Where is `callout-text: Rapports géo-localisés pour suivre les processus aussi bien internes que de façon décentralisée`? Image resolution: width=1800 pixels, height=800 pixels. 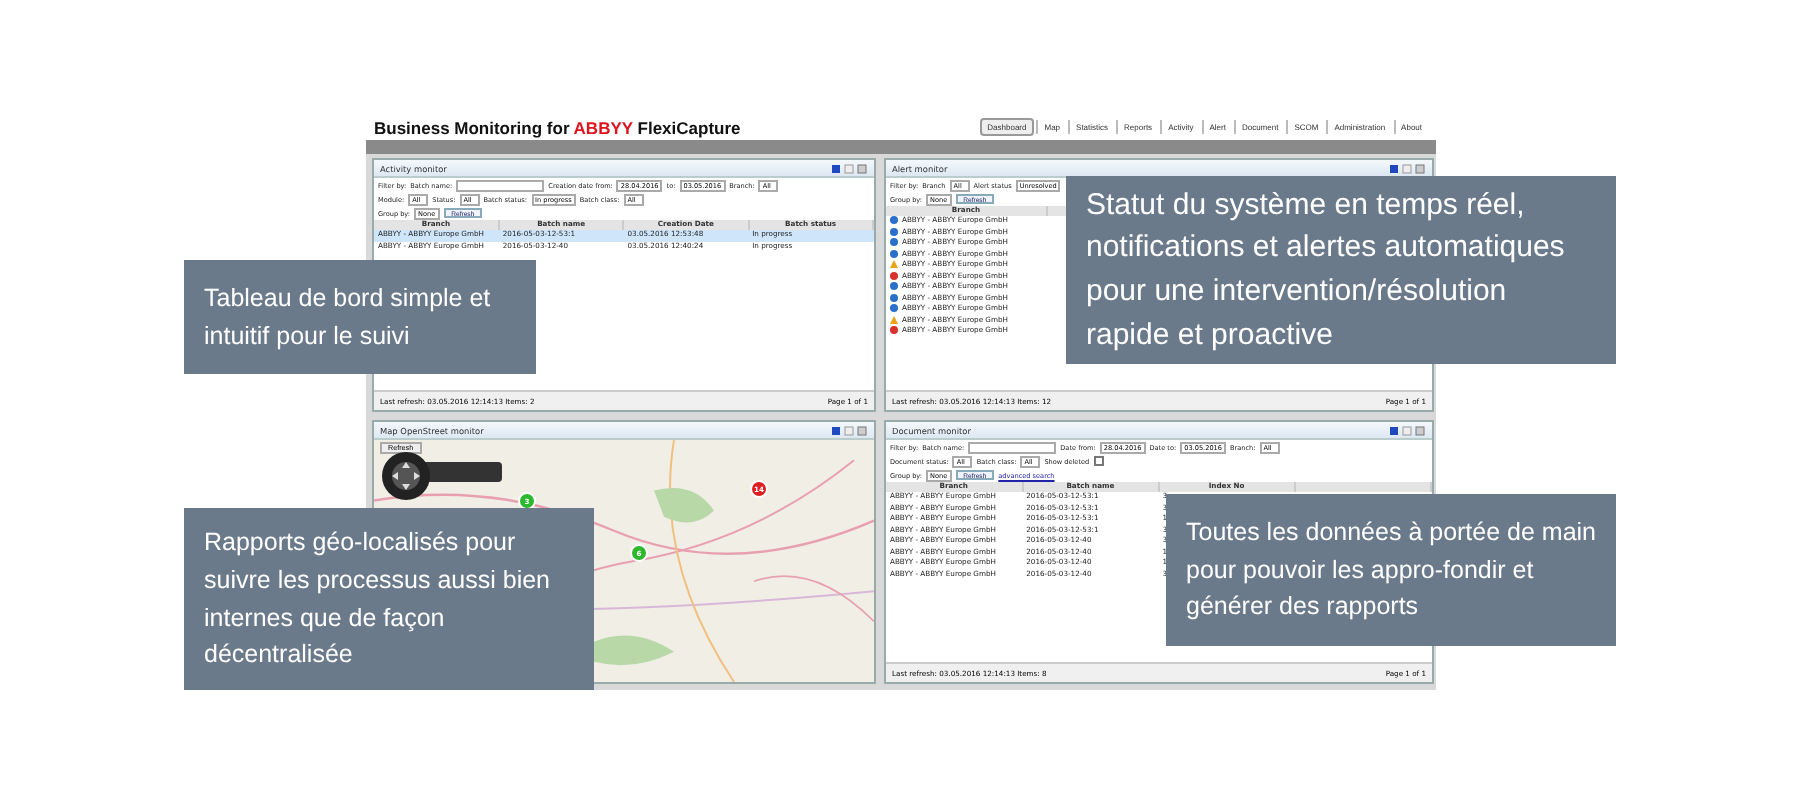 callout-text: Rapports géo-localisés pour suivre les processus aussi bien internes que de façon décentralisée is located at coordinates (389, 599).